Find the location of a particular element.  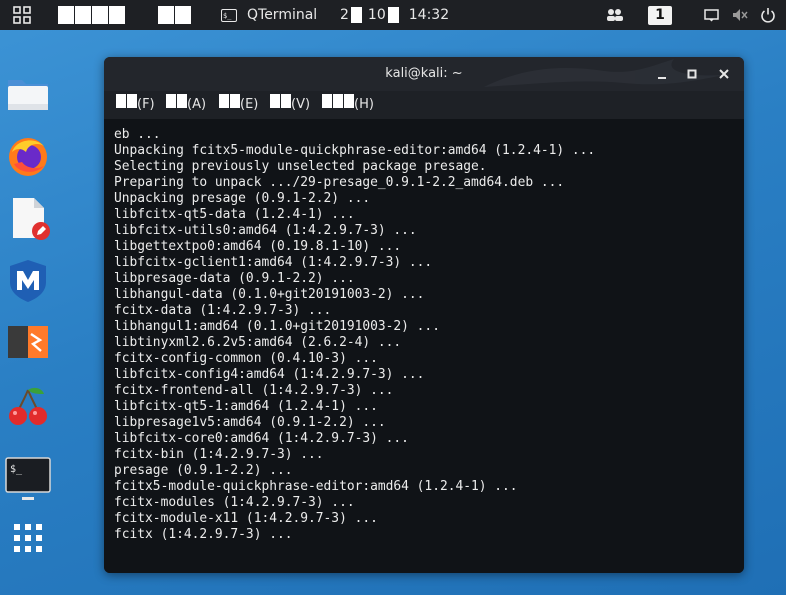

dock-burpsuite is located at coordinates (28, 342).